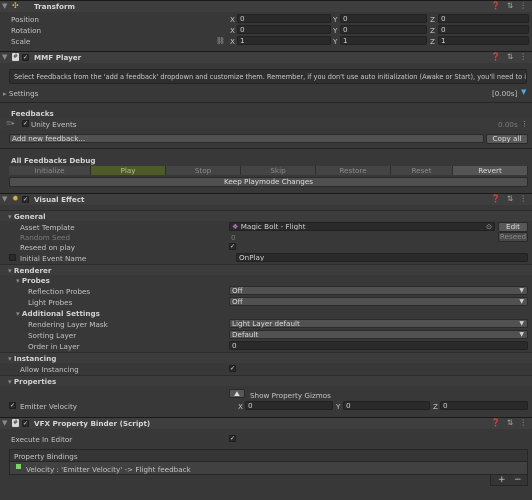 The width and height of the screenshot is (532, 500). I want to click on scale-z-field: 1, so click(483, 40).